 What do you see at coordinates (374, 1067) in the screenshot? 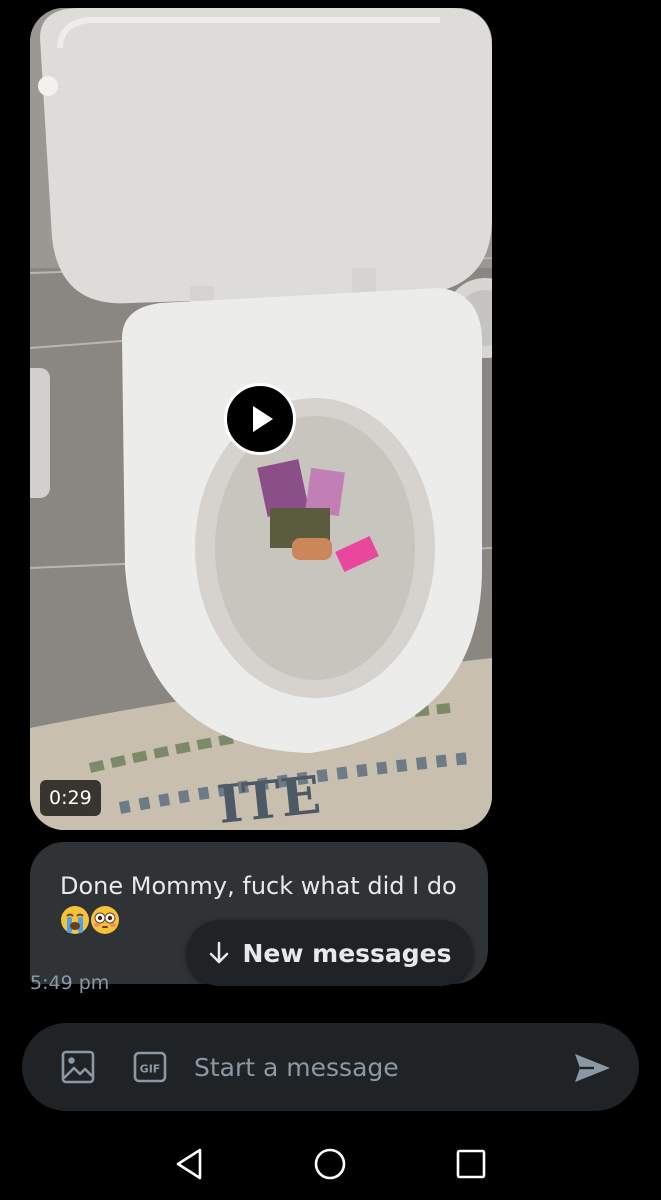
I see `message-input` at bounding box center [374, 1067].